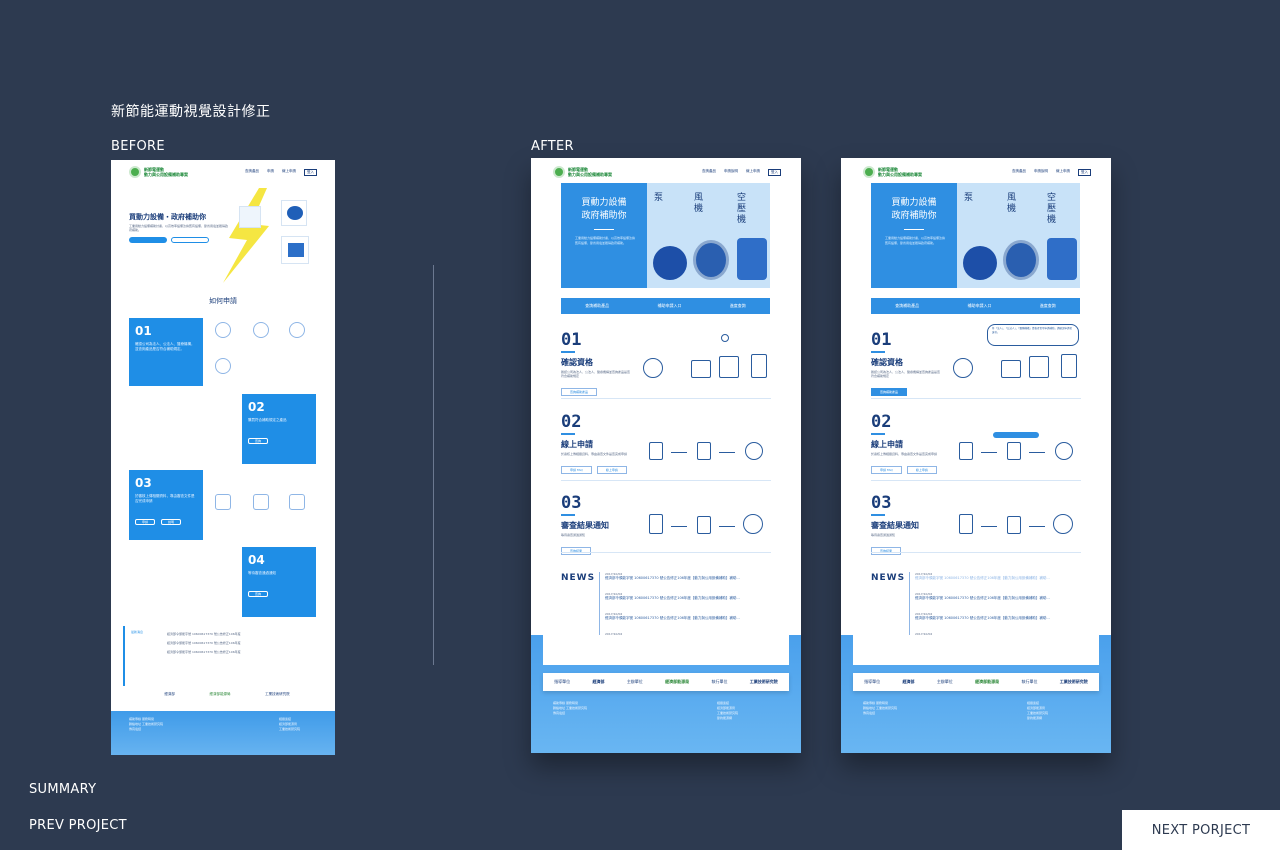 Image resolution: width=1280 pixels, height=850 pixels. Describe the element at coordinates (166, 352) in the screenshot. I see `step-01-box: 01 確認公司為法人、公法人、醫療機構，並查詢產品是否符合補助規定。` at that location.